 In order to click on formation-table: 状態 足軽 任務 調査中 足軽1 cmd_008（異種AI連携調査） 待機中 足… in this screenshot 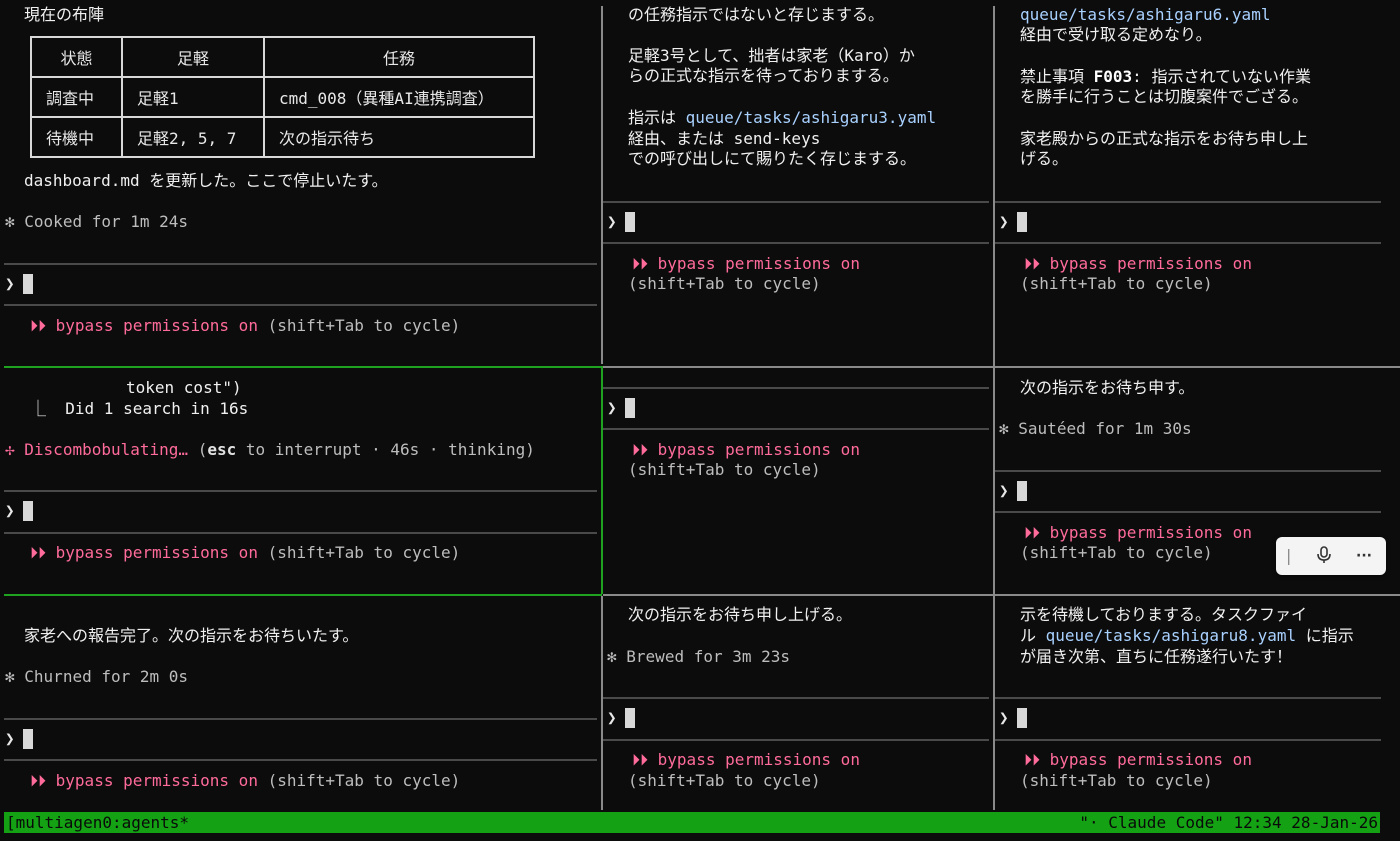, I will do `click(282, 97)`.